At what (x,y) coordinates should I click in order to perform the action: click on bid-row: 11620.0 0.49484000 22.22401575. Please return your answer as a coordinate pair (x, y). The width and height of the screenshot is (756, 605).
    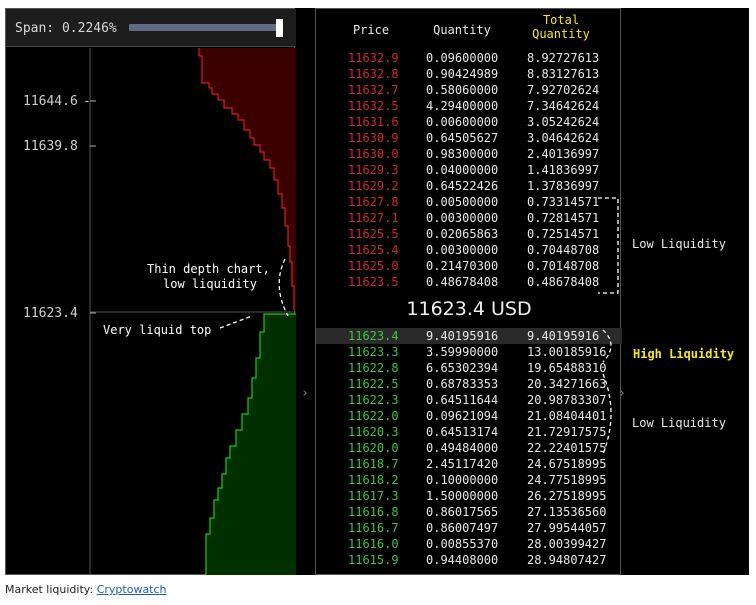
    Looking at the image, I should click on (469, 448).